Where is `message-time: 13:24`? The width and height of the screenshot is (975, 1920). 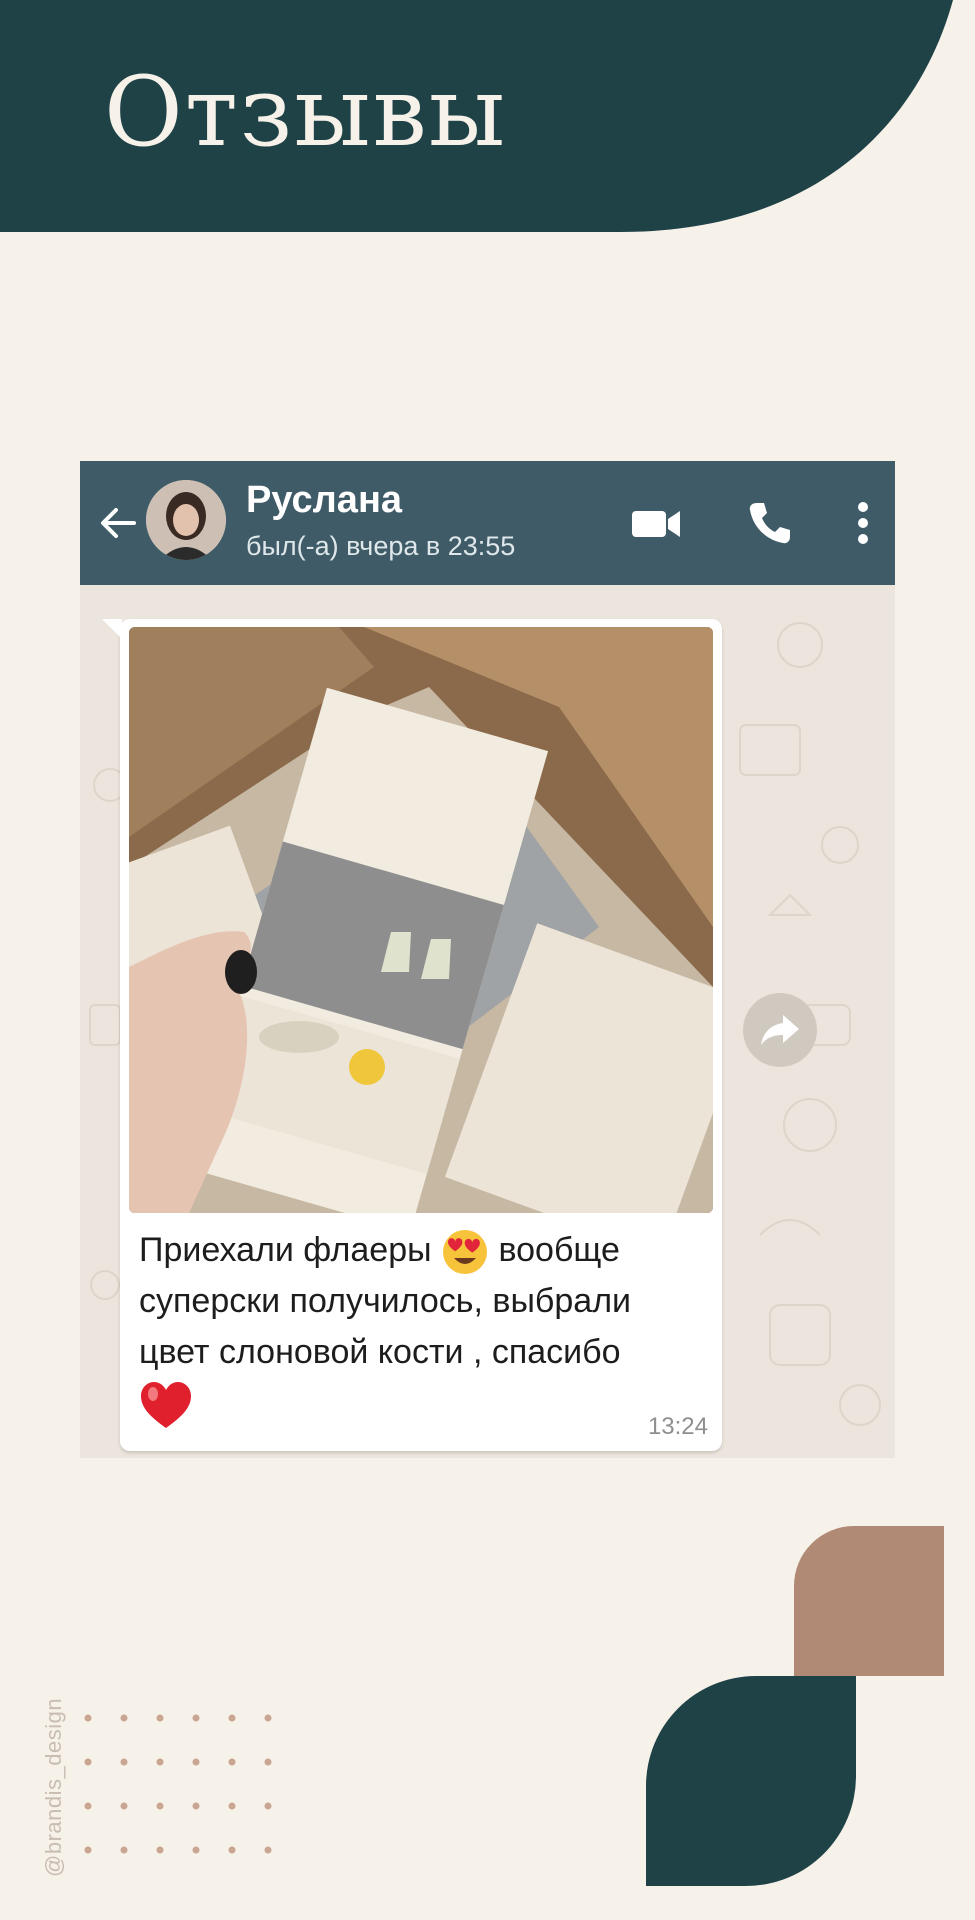 message-time: 13:24 is located at coordinates (677, 1426).